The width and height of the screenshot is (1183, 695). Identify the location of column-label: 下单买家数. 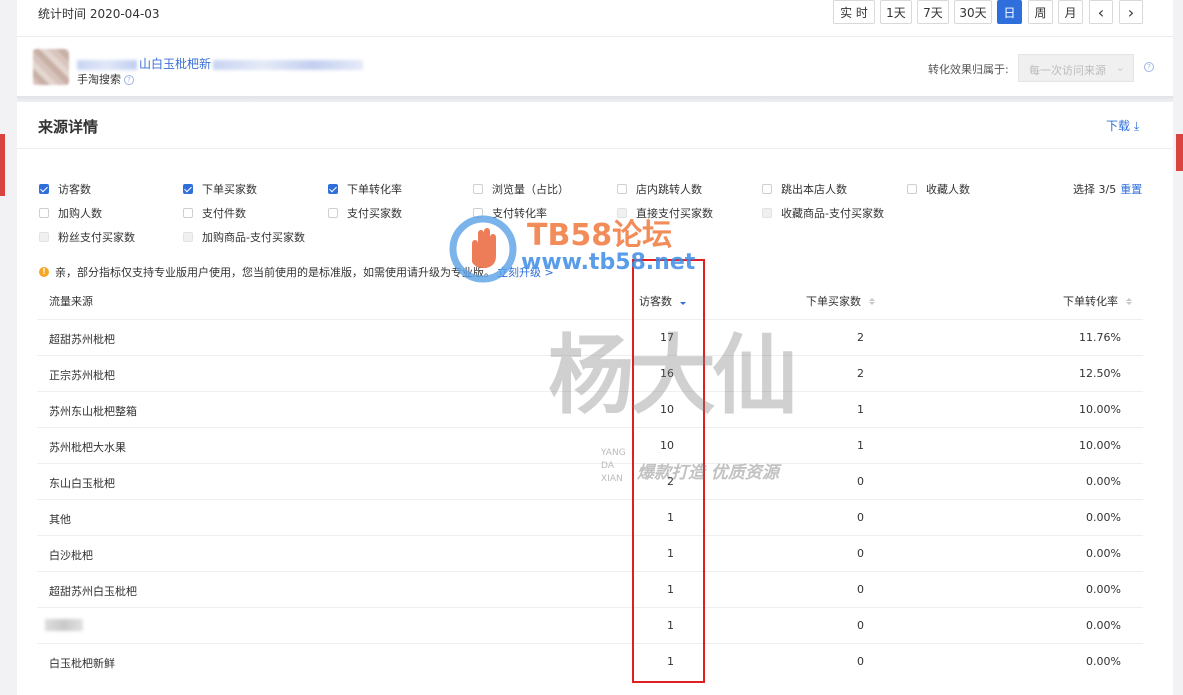
(833, 301).